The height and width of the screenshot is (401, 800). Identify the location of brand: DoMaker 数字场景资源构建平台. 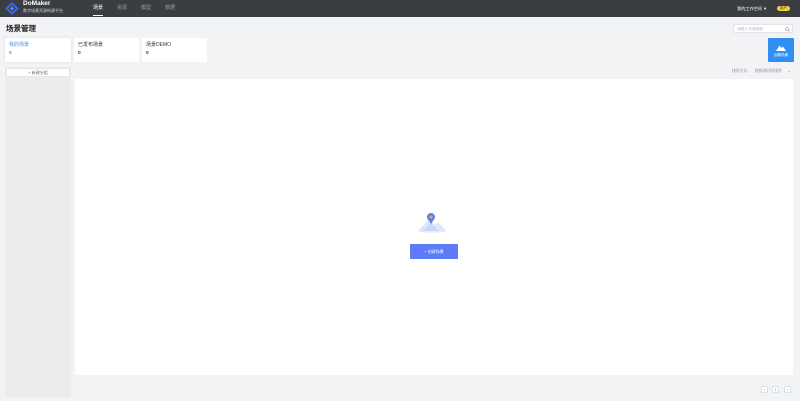
(43, 6).